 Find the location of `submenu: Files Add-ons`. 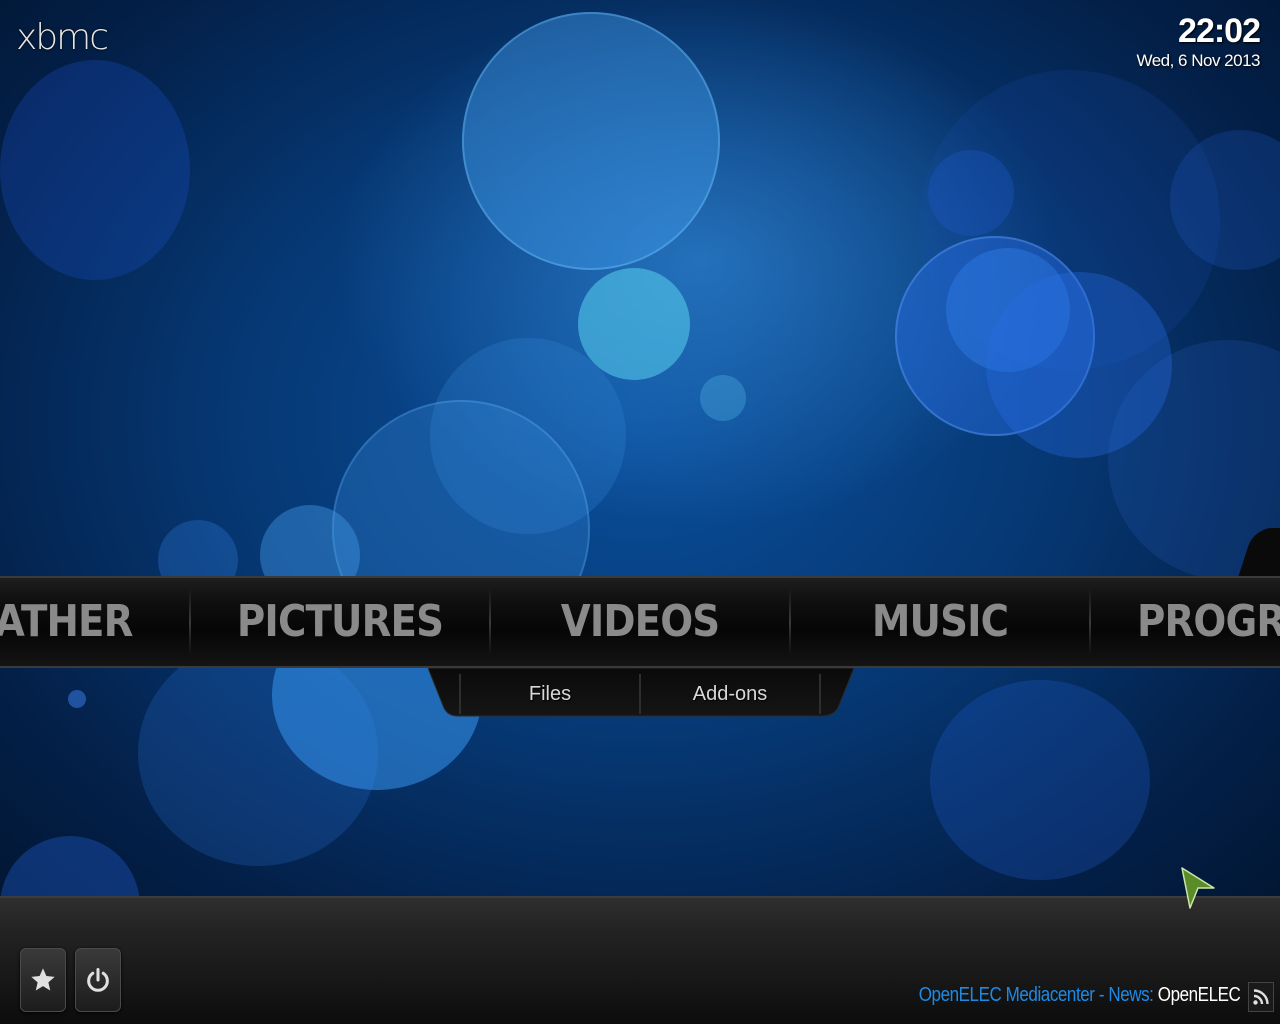

submenu: Files Add-ons is located at coordinates (641, 693).